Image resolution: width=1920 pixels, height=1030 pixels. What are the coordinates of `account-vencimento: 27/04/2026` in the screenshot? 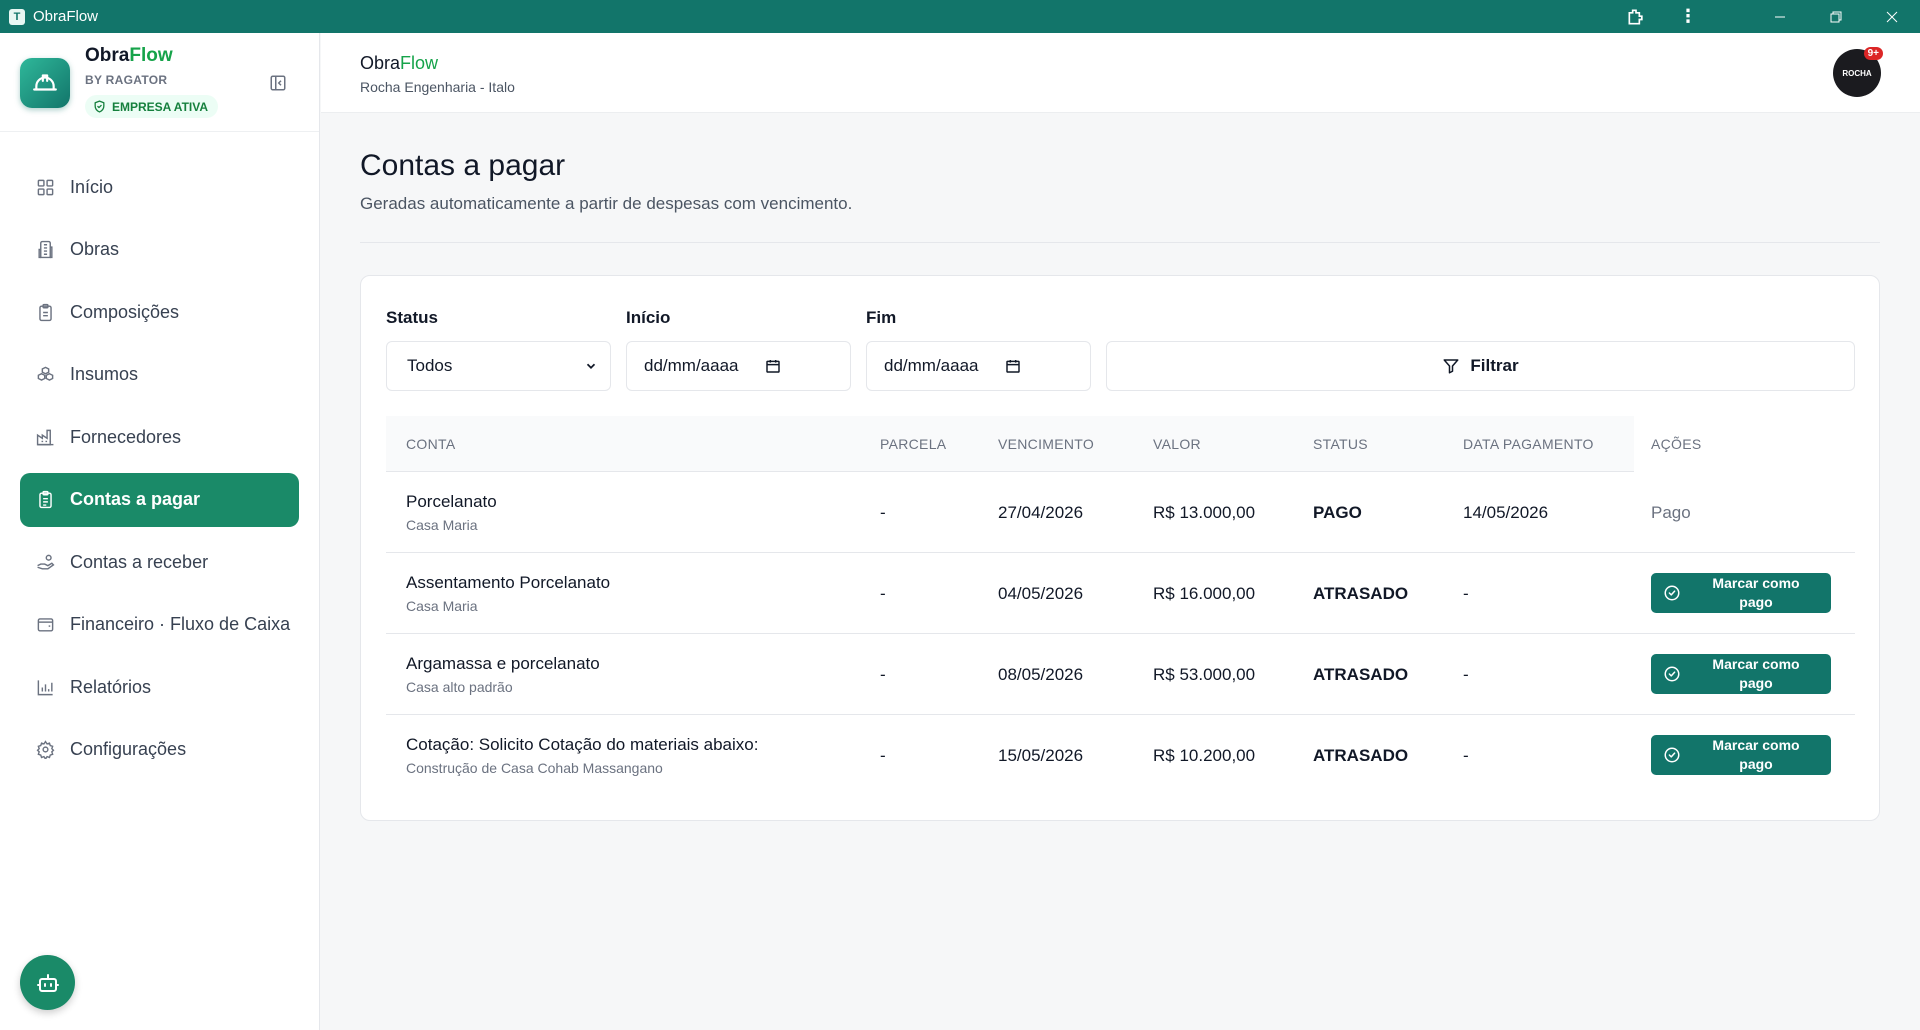 It's located at (1041, 512).